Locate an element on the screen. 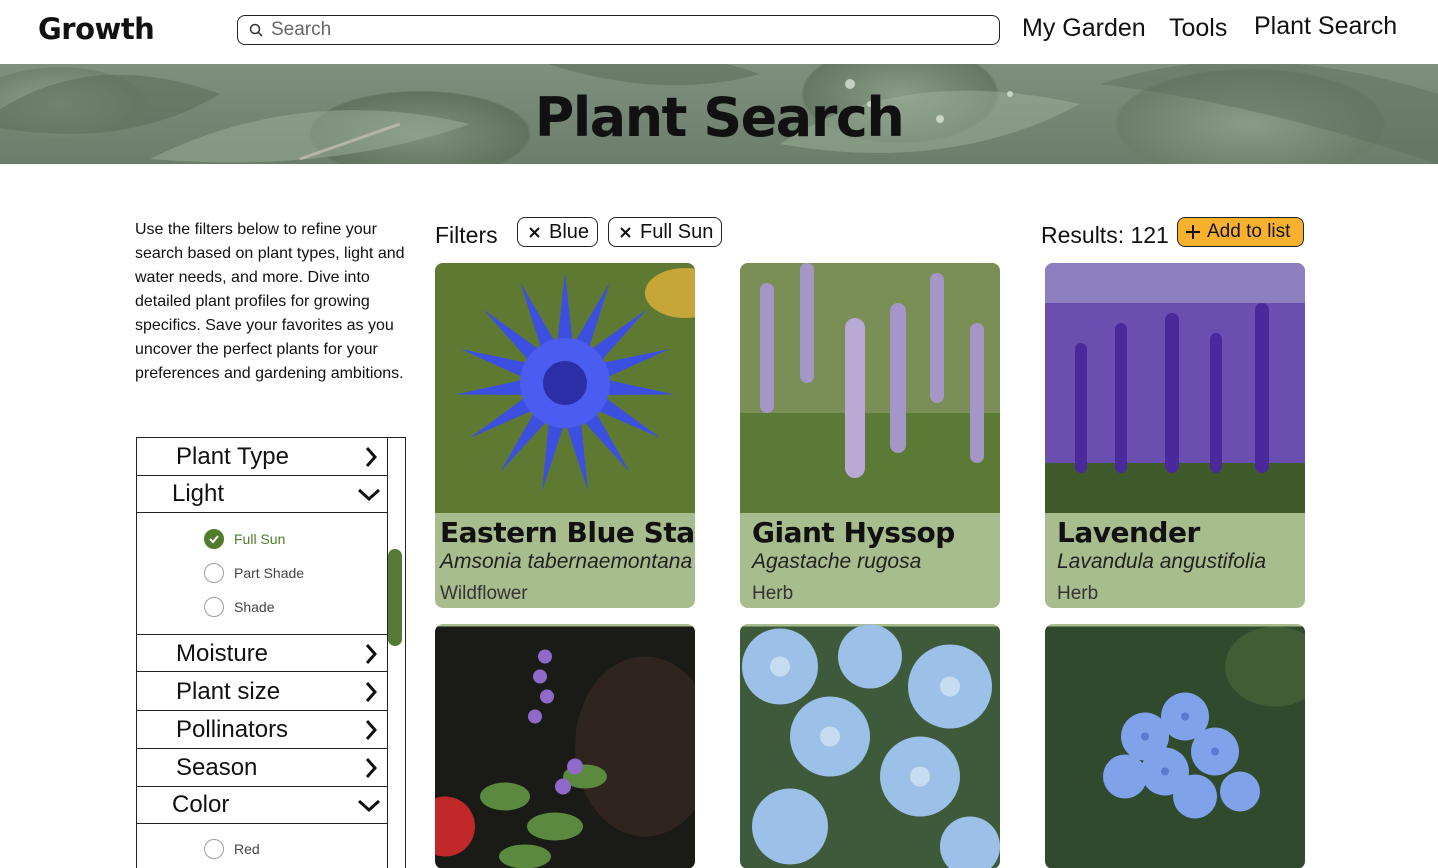  category-label: Pollinators is located at coordinates (232, 729).